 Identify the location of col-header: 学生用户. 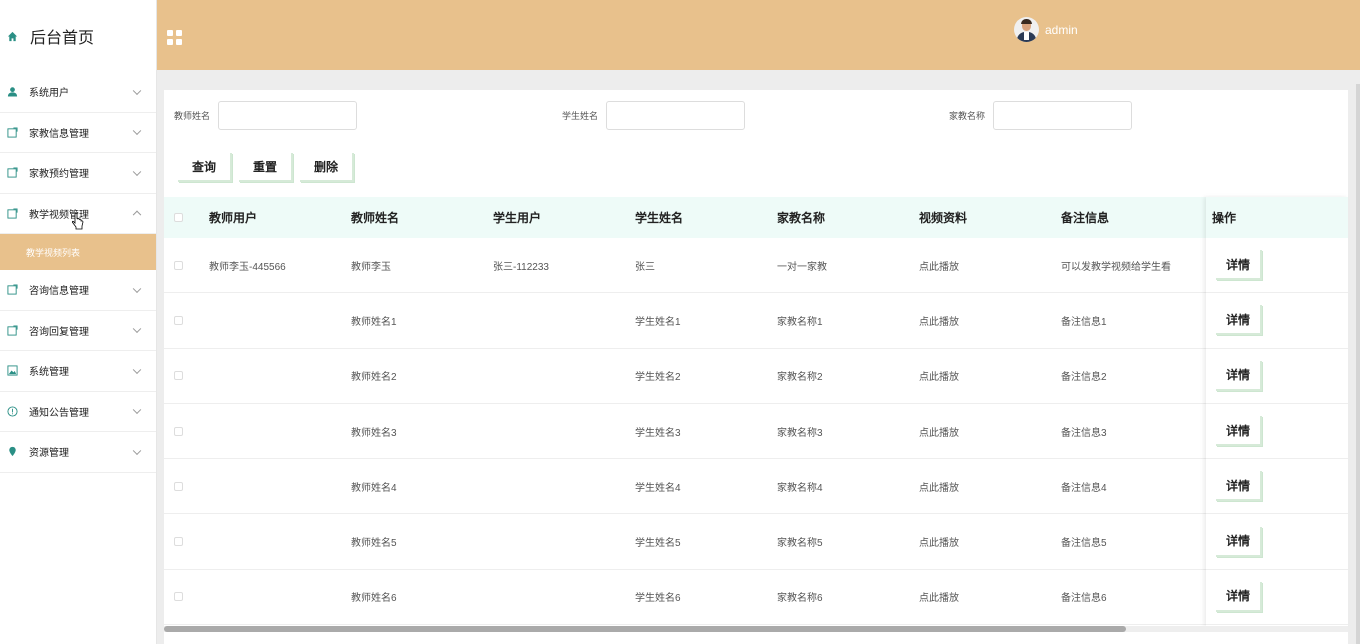
(517, 218).